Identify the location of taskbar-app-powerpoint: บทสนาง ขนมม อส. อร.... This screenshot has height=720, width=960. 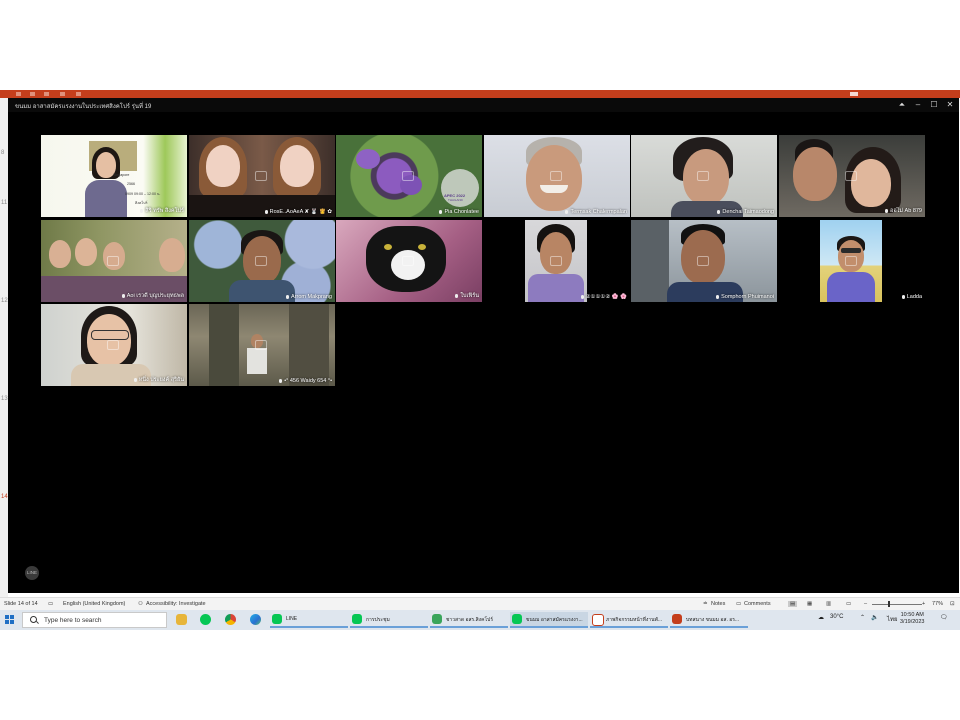
(709, 620).